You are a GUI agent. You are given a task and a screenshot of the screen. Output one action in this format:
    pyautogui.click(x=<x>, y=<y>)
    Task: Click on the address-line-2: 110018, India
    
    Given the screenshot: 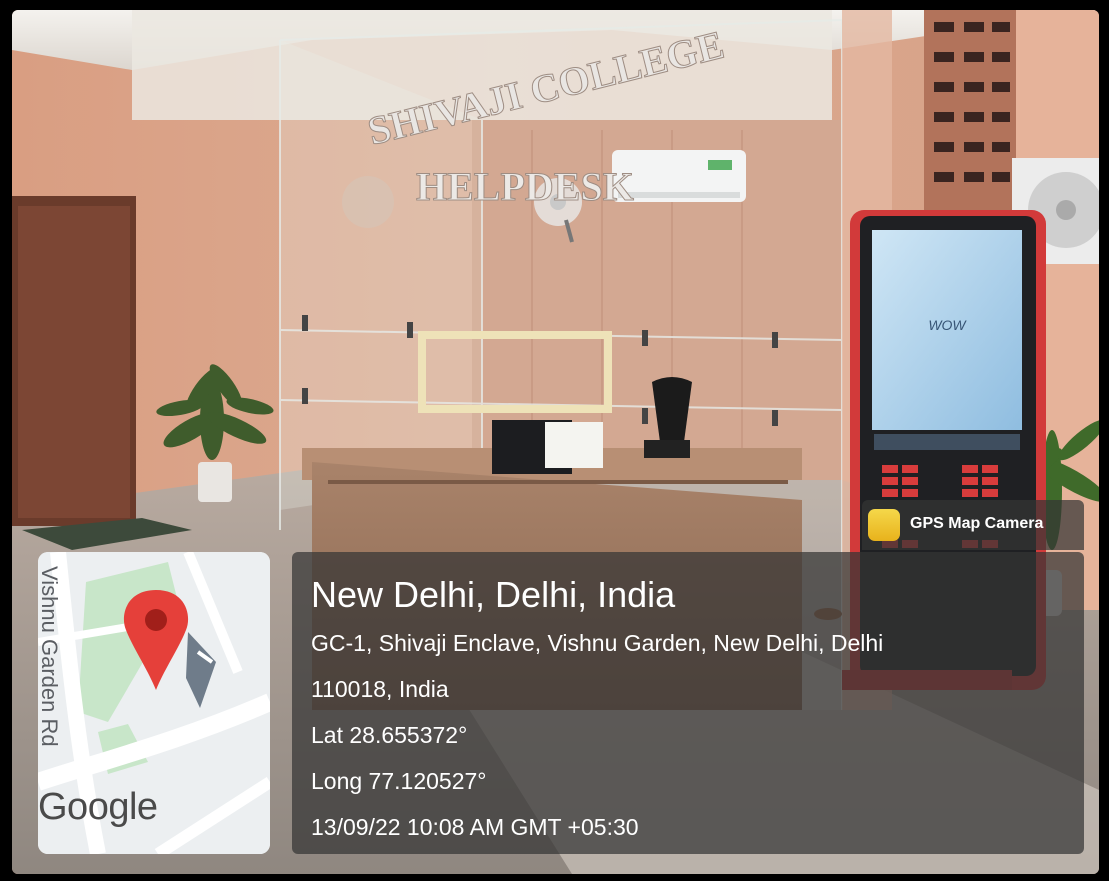 What is the action you would take?
    pyautogui.click(x=380, y=689)
    